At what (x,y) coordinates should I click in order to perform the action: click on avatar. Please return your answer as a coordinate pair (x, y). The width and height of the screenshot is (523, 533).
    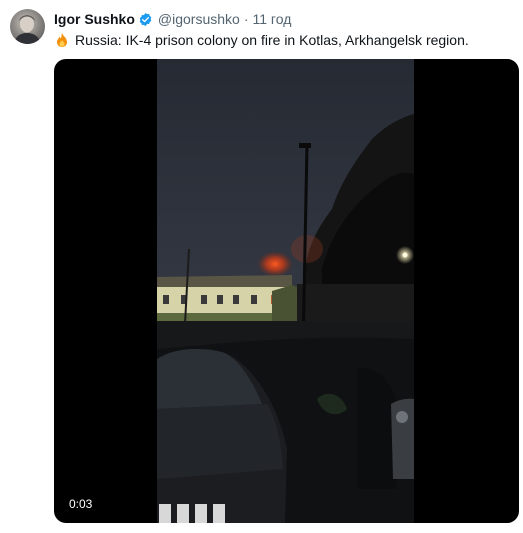
    Looking at the image, I should click on (27, 26).